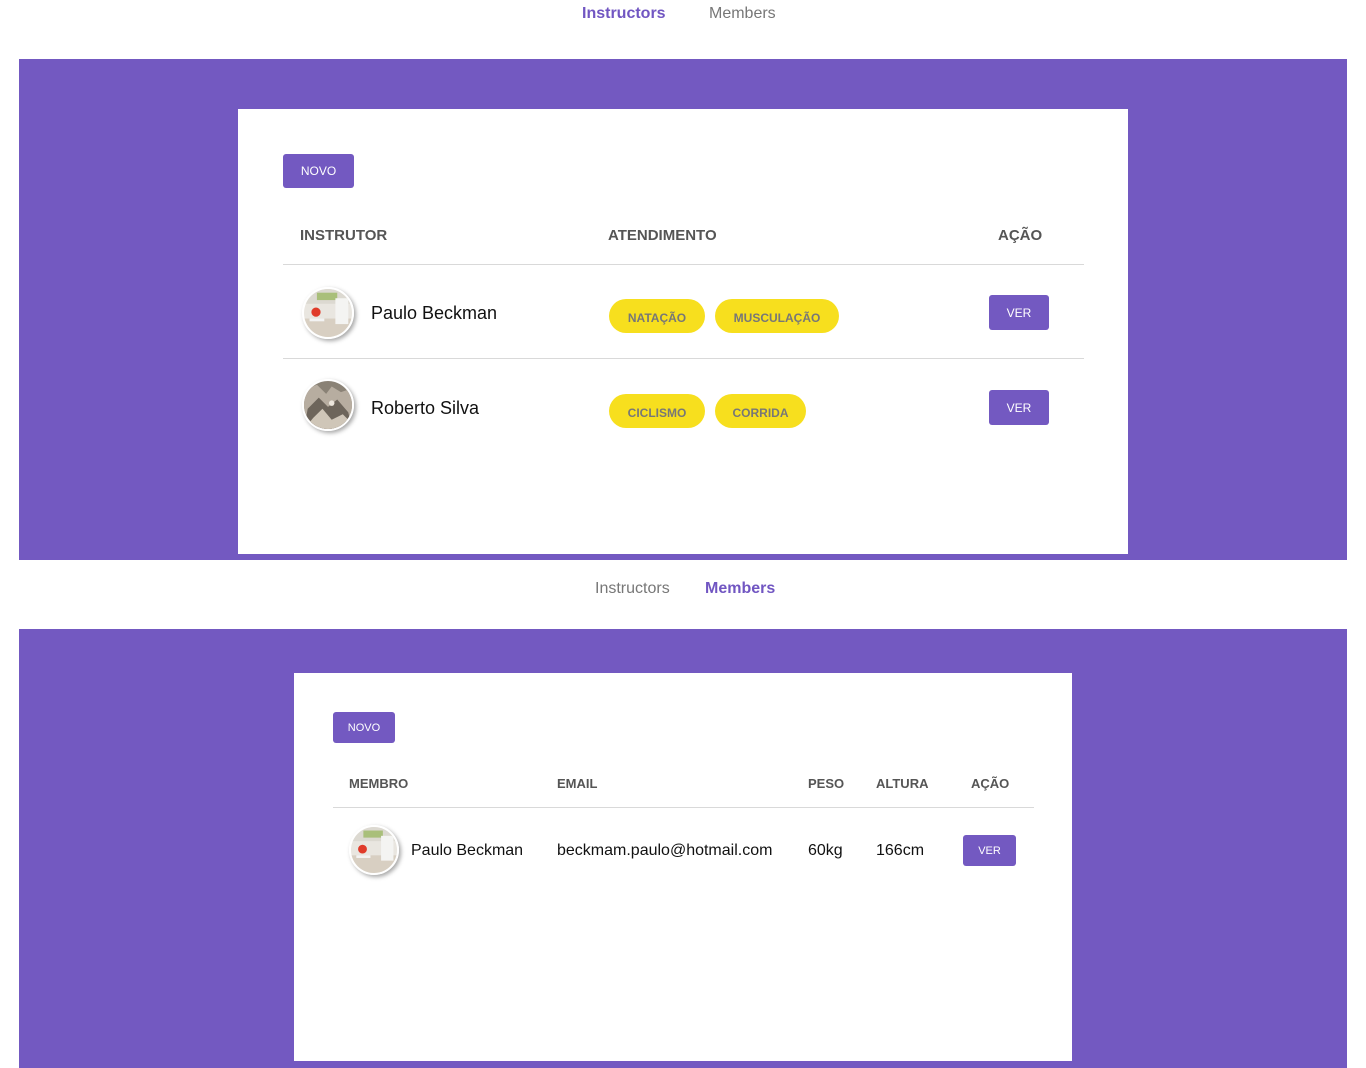 The width and height of the screenshot is (1366, 1068). I want to click on top-nav-instructors-view: Instructors Members, so click(683, 14).